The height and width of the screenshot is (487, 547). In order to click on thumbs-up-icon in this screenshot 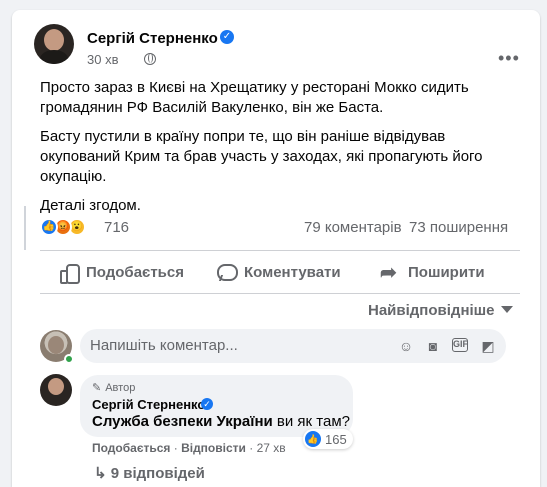, I will do `click(69, 273)`.